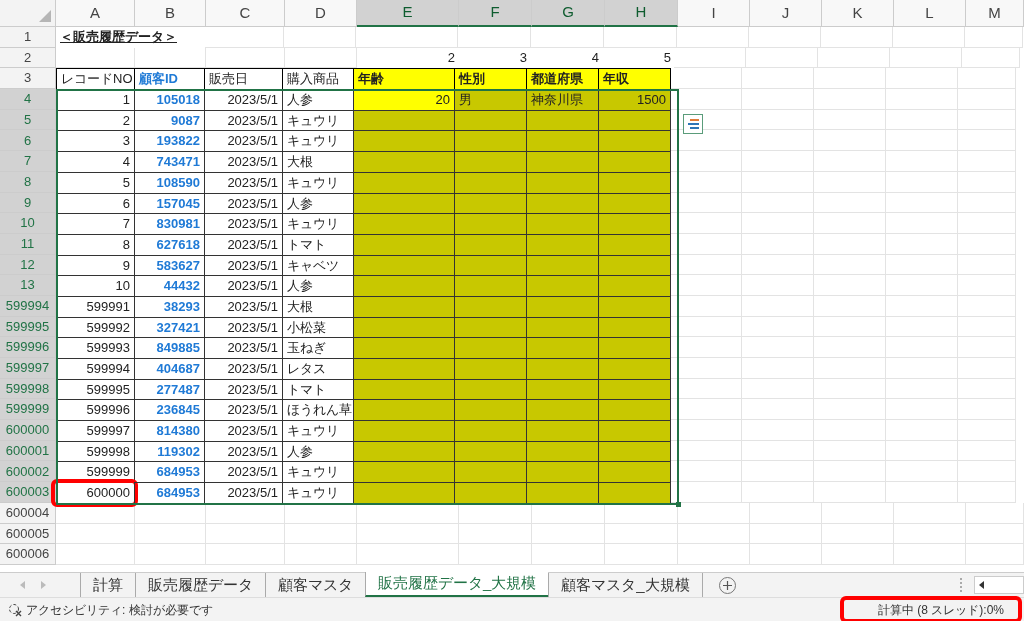 This screenshot has height=621, width=1024. What do you see at coordinates (693, 124) in the screenshot?
I see `quick-analysis-icon` at bounding box center [693, 124].